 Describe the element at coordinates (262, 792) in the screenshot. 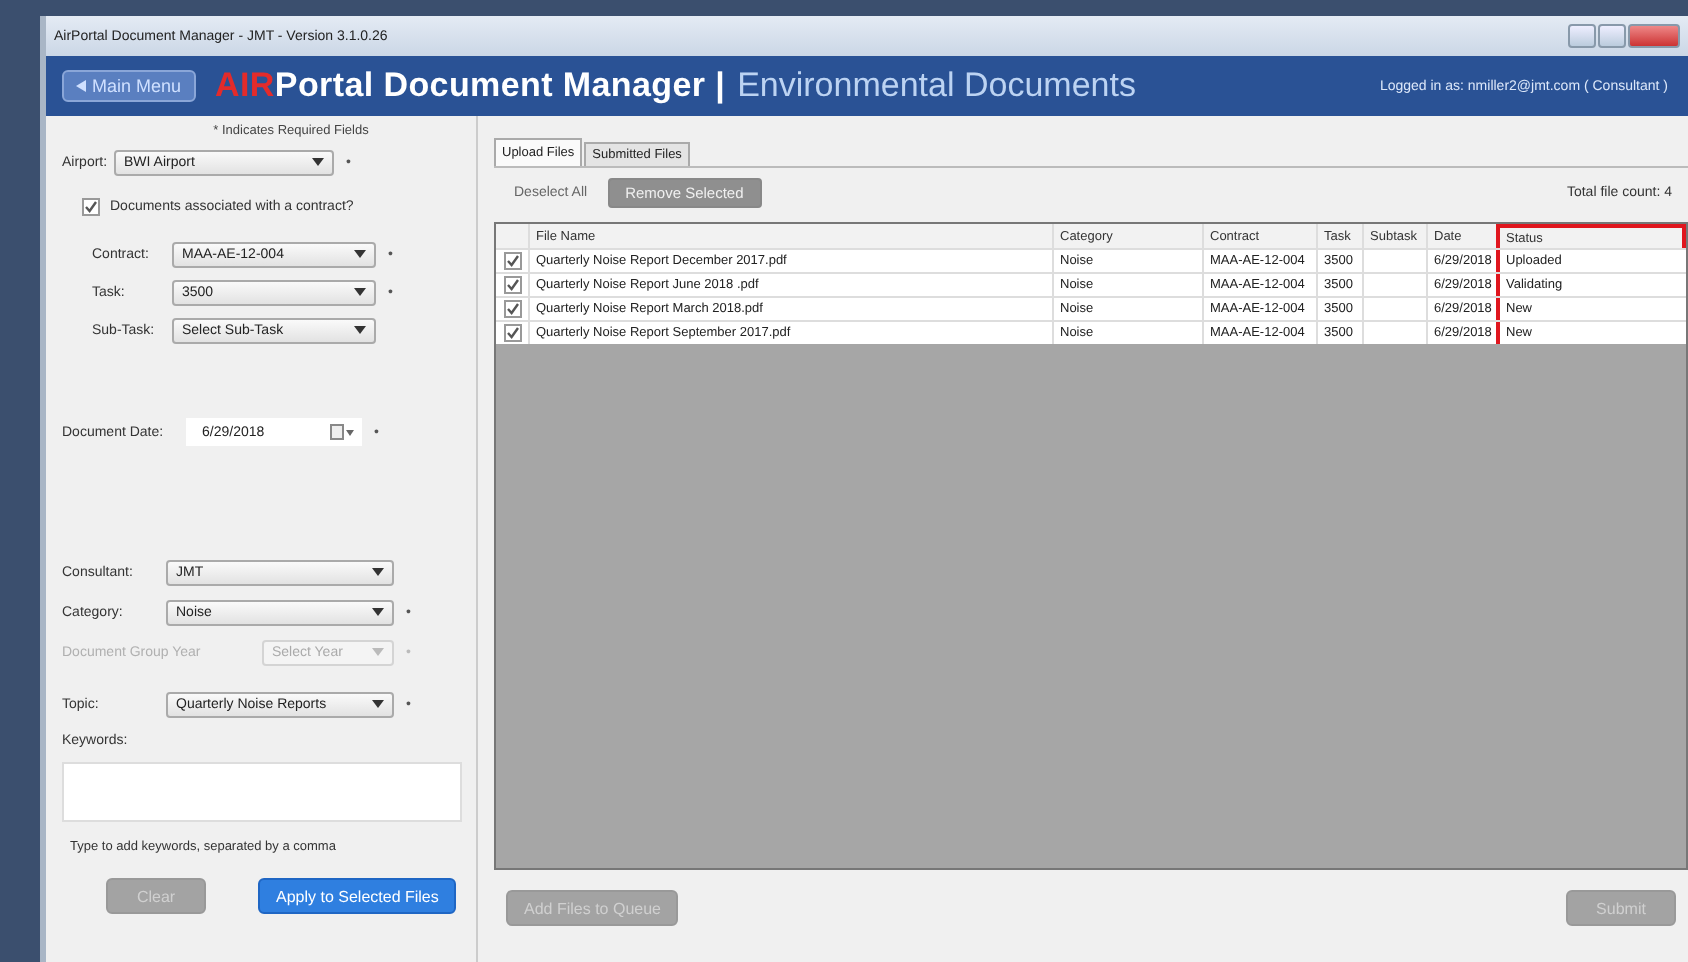

I see `keywords-field` at that location.